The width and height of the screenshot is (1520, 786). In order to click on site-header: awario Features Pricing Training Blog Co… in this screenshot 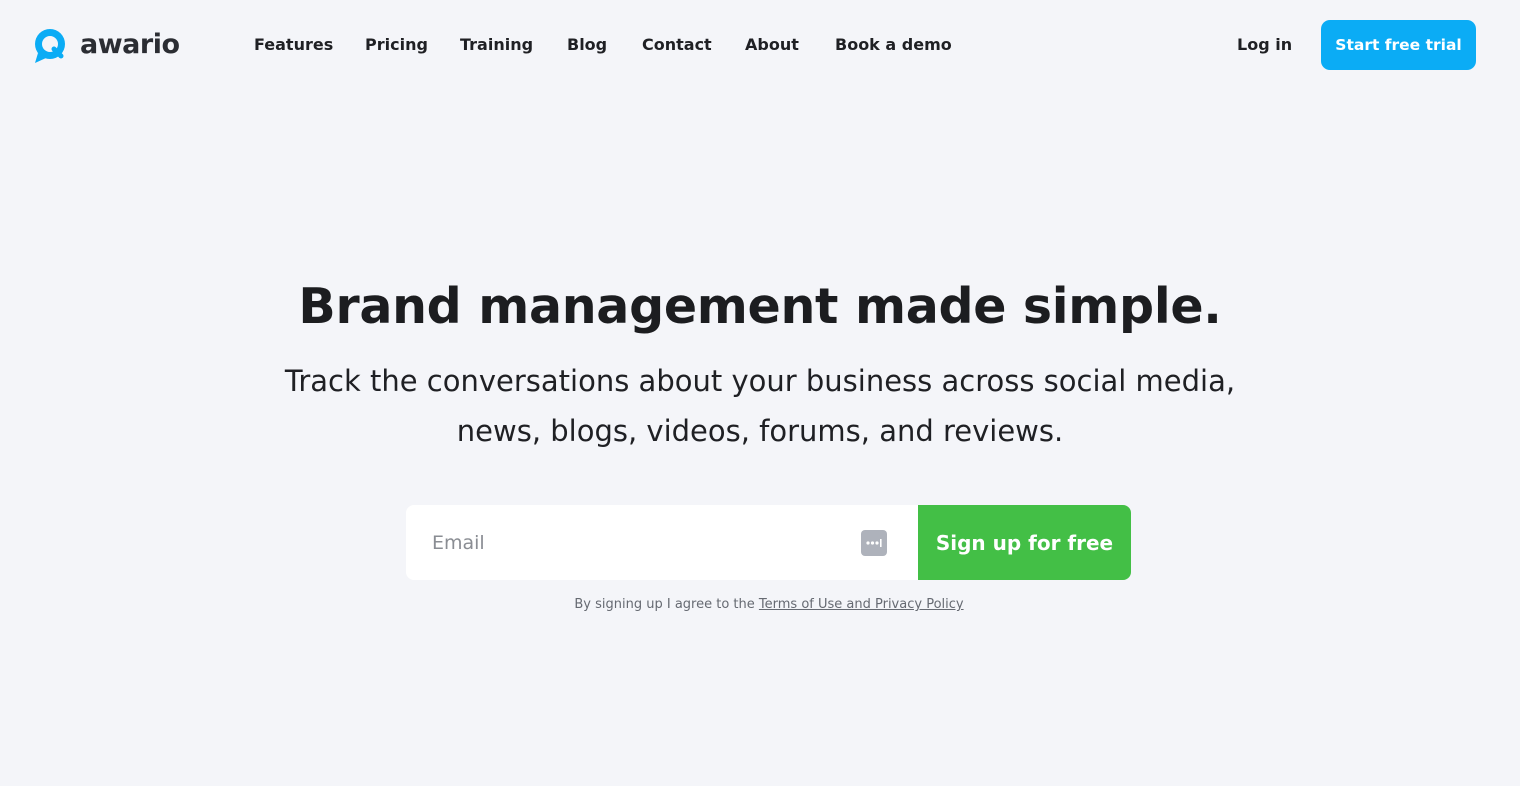, I will do `click(760, 45)`.